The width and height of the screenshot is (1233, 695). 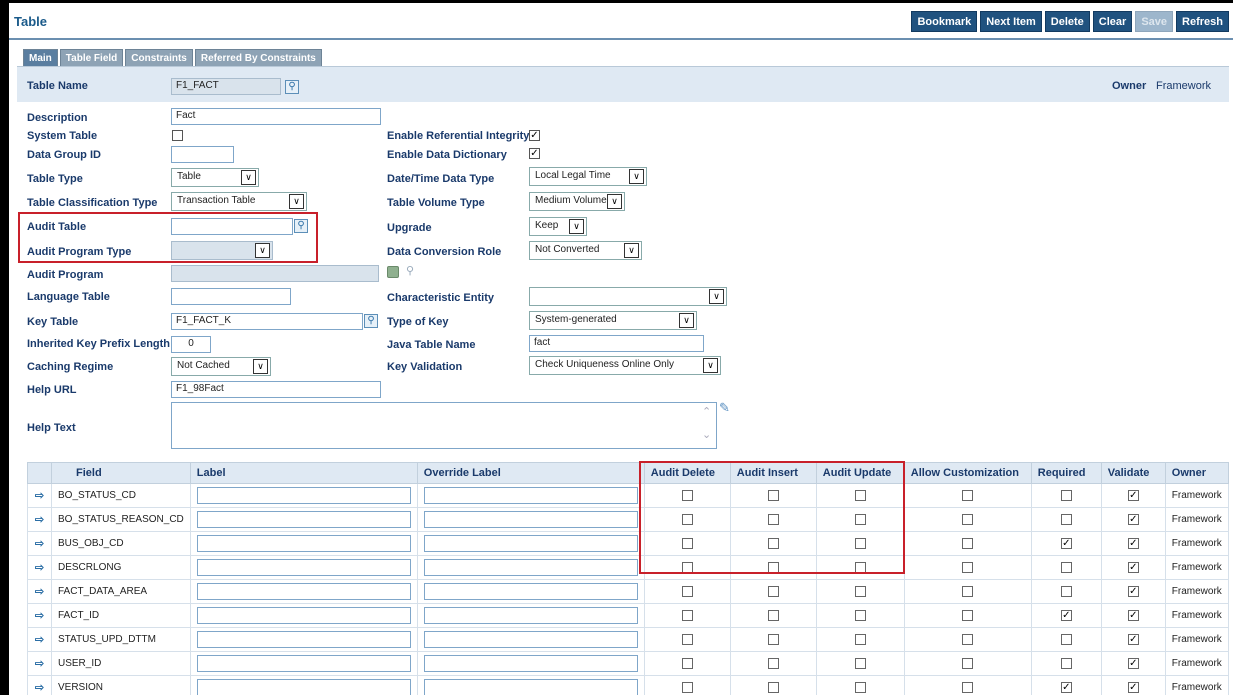 What do you see at coordinates (371, 321) in the screenshot?
I see `key-table-search-icon: ⚲` at bounding box center [371, 321].